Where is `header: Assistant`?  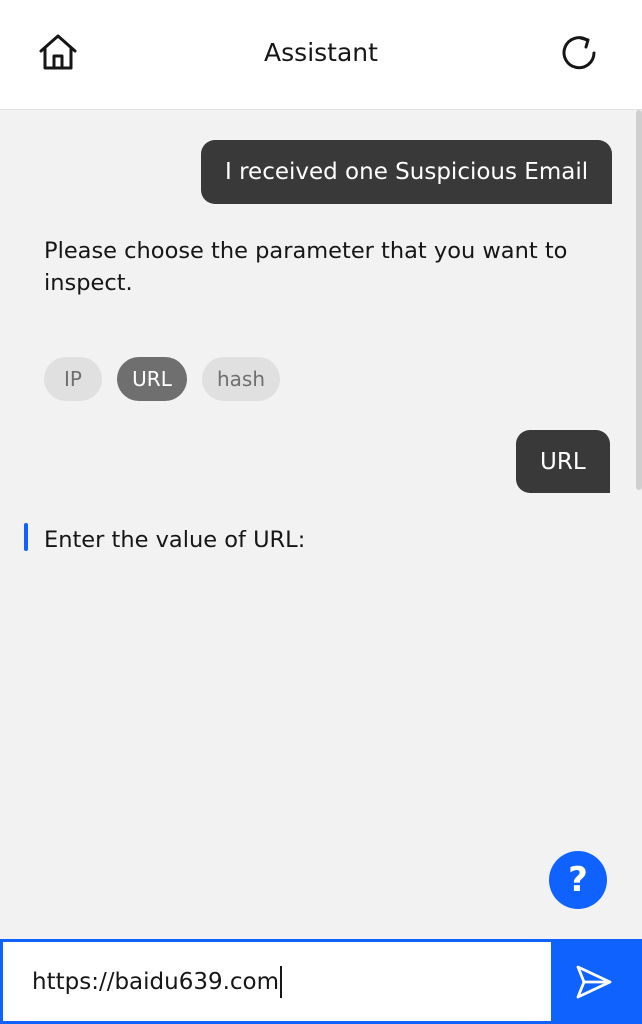
header: Assistant is located at coordinates (321, 55).